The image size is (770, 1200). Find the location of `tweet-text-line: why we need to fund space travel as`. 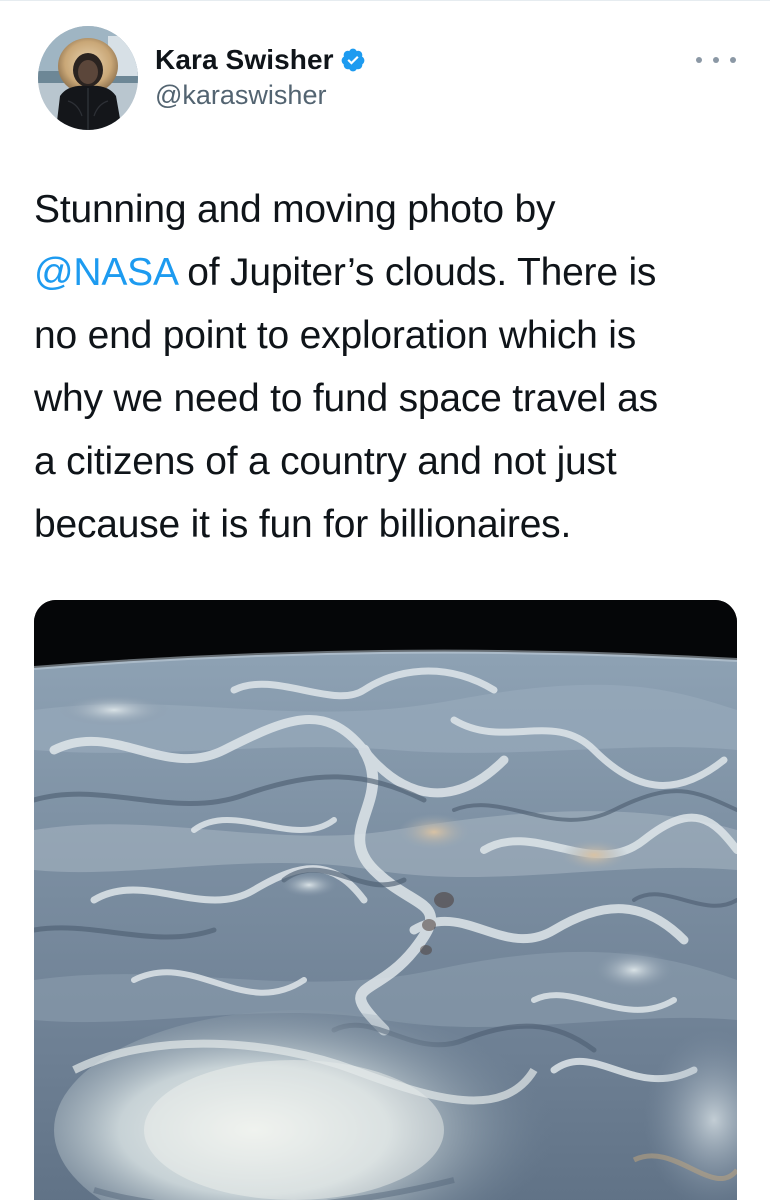

tweet-text-line: why we need to fund space travel as is located at coordinates (346, 398).